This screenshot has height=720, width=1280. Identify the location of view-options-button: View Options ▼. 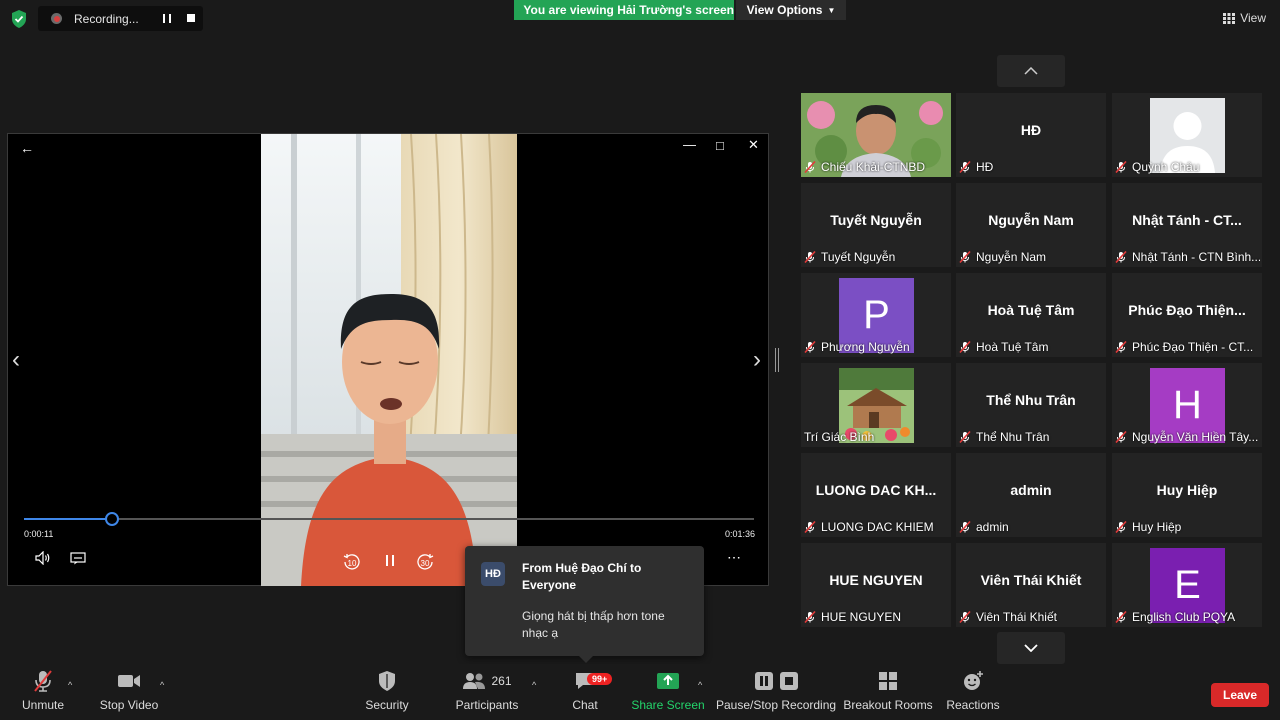
(791, 10).